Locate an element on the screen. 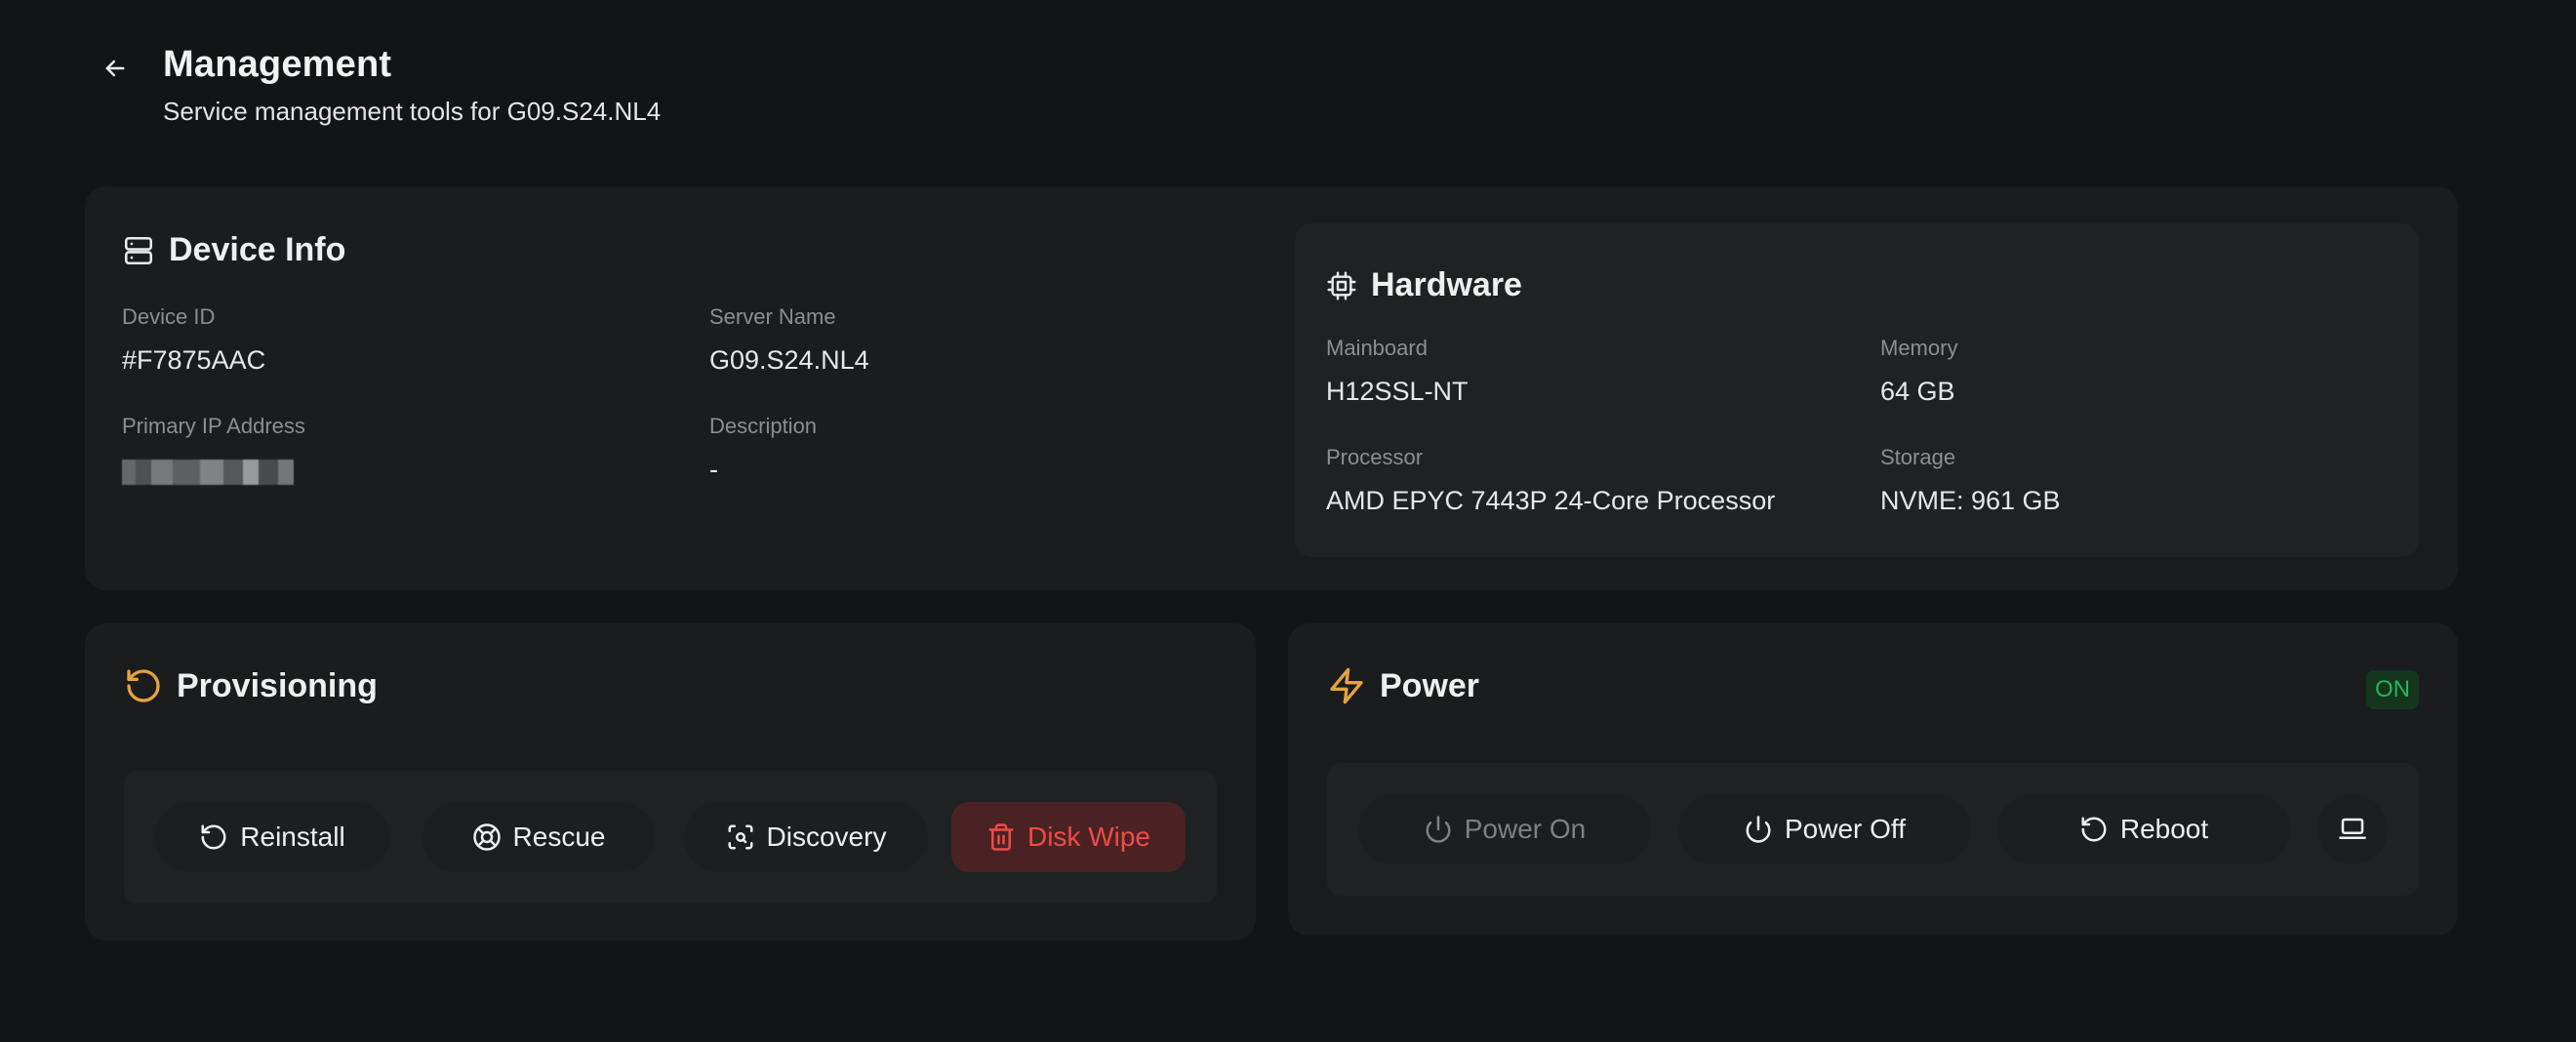 This screenshot has height=1042, width=2576. rescue-label: Rescue is located at coordinates (559, 837).